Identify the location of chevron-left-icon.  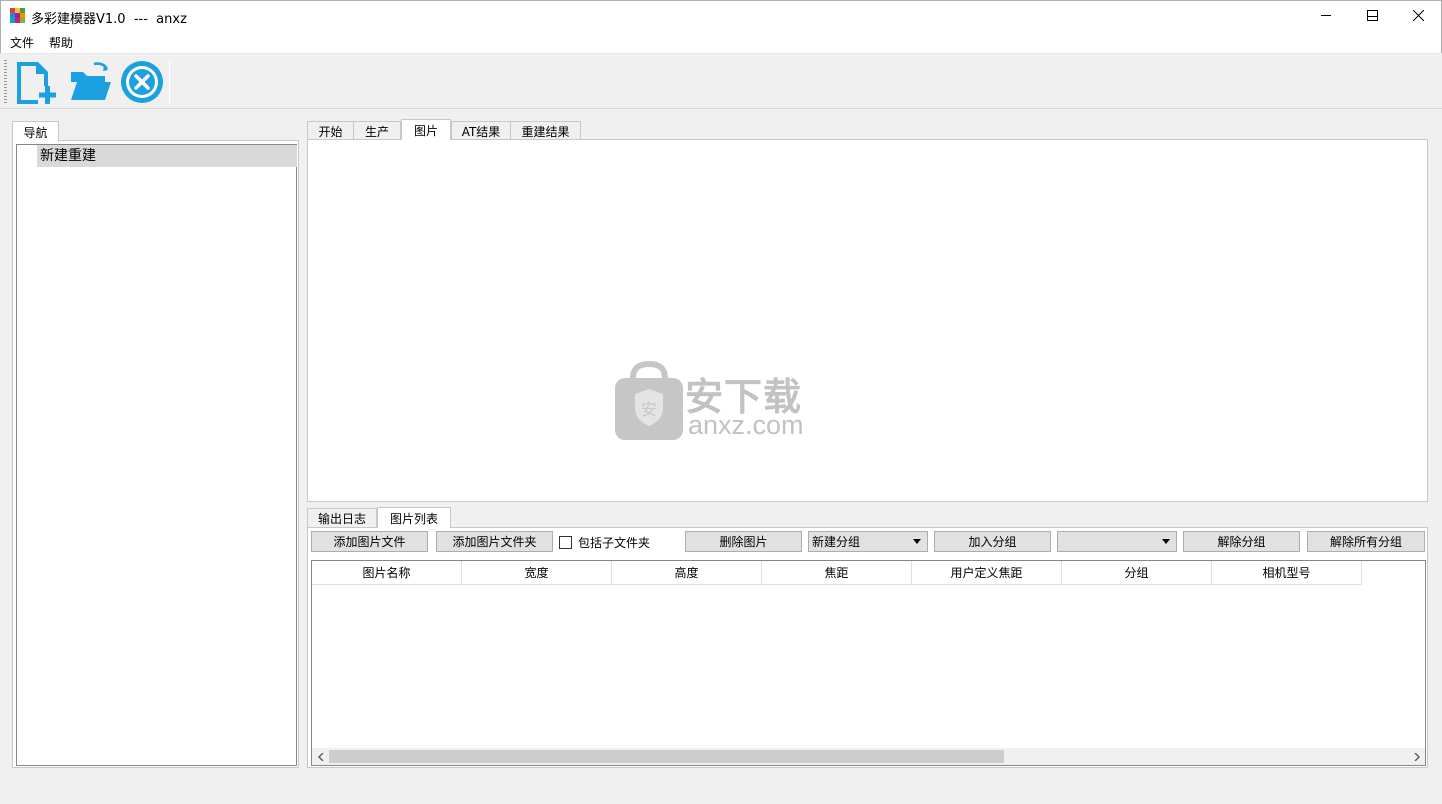
(320, 756).